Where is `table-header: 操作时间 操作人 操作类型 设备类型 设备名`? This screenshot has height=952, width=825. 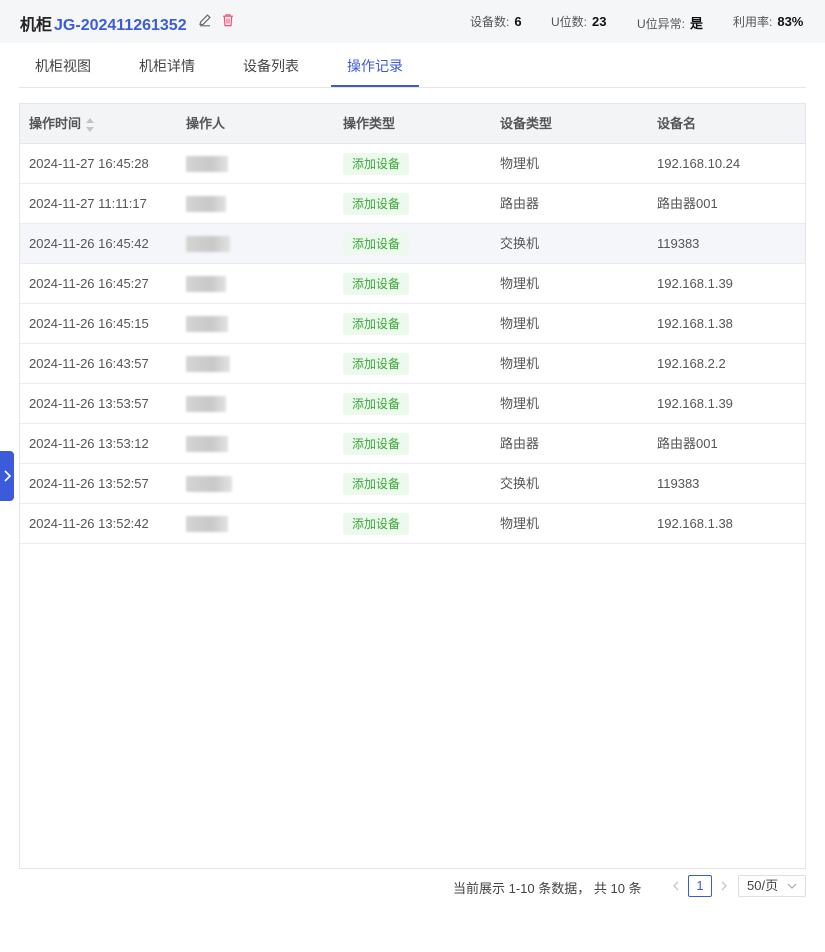 table-header: 操作时间 操作人 操作类型 设备类型 设备名 is located at coordinates (412, 124).